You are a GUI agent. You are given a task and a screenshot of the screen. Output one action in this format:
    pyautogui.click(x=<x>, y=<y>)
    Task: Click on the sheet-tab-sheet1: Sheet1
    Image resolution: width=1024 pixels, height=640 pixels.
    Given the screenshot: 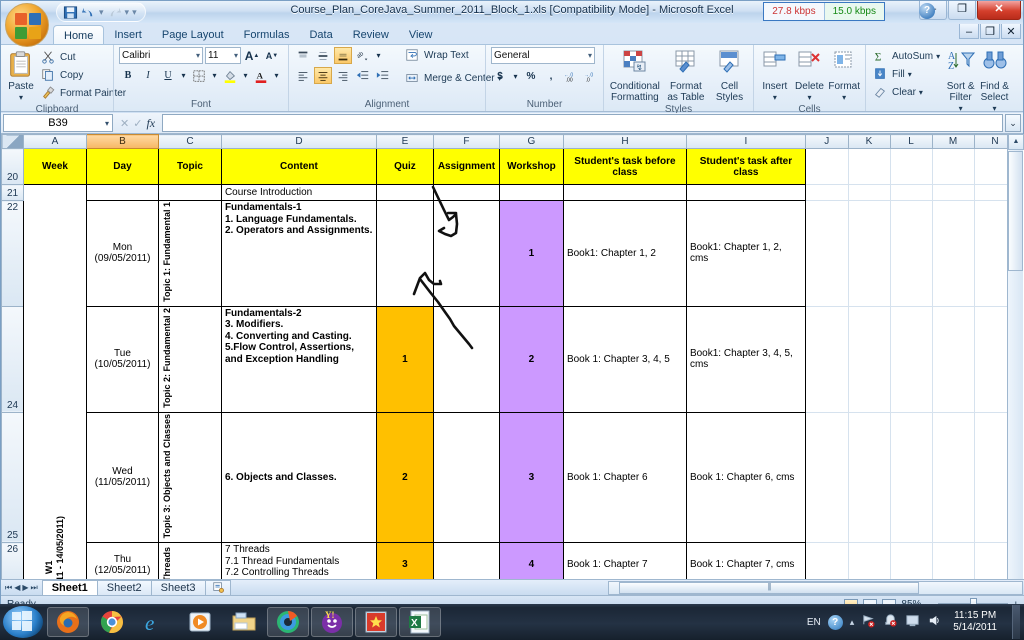 What is the action you would take?
    pyautogui.click(x=69, y=587)
    